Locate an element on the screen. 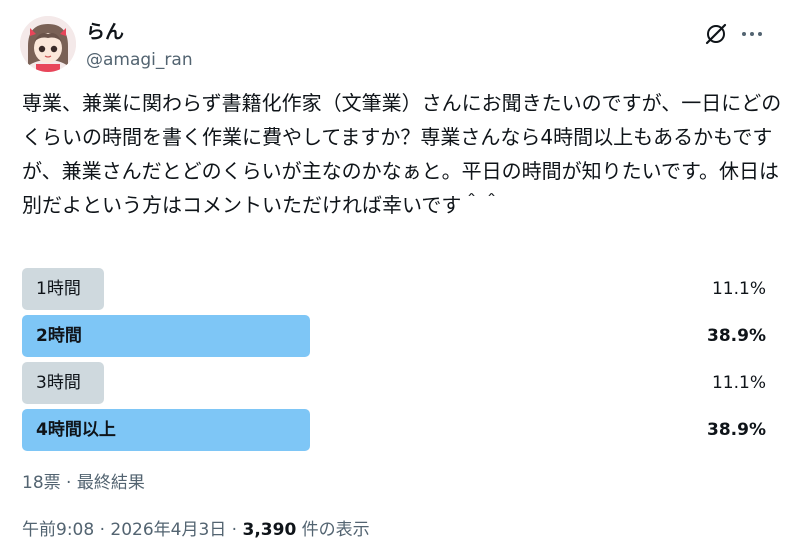  poll-option-label: 3時間 is located at coordinates (58, 383).